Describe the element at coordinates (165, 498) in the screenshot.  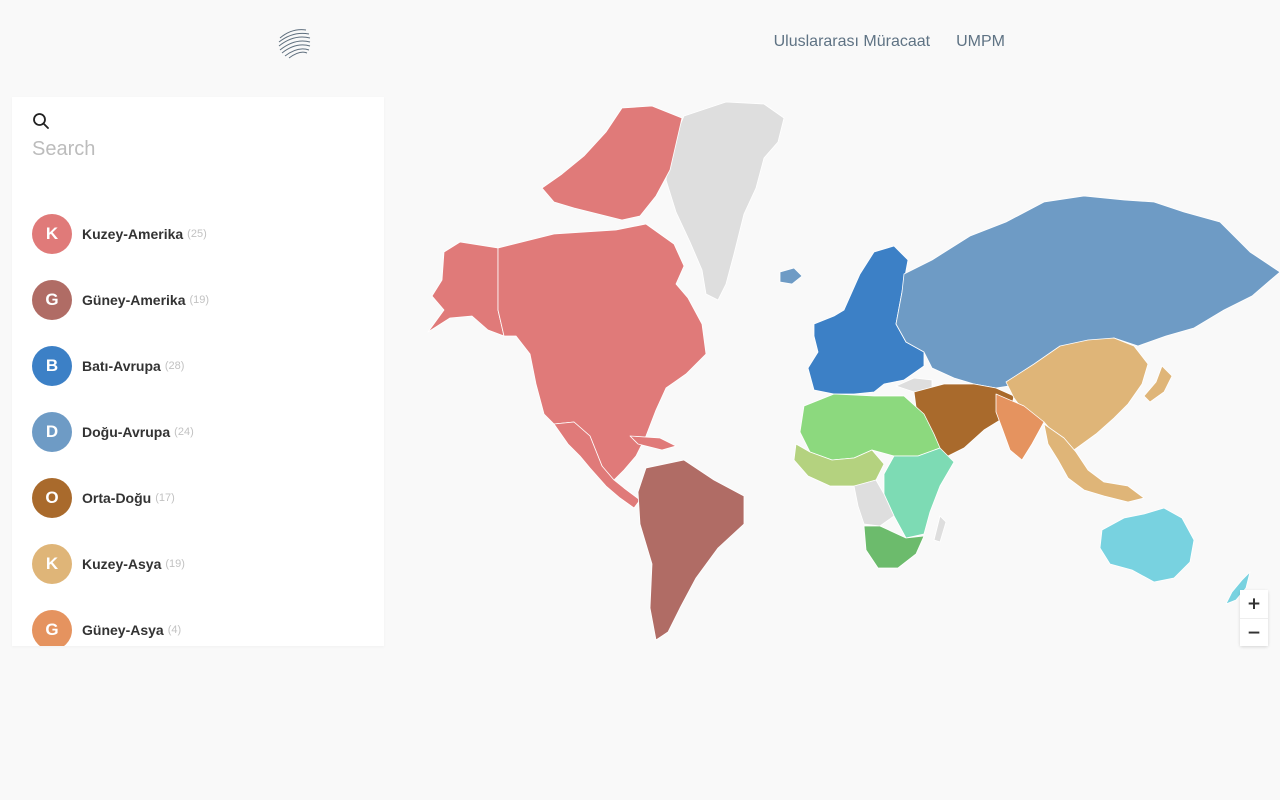
I see `region-count: 17` at that location.